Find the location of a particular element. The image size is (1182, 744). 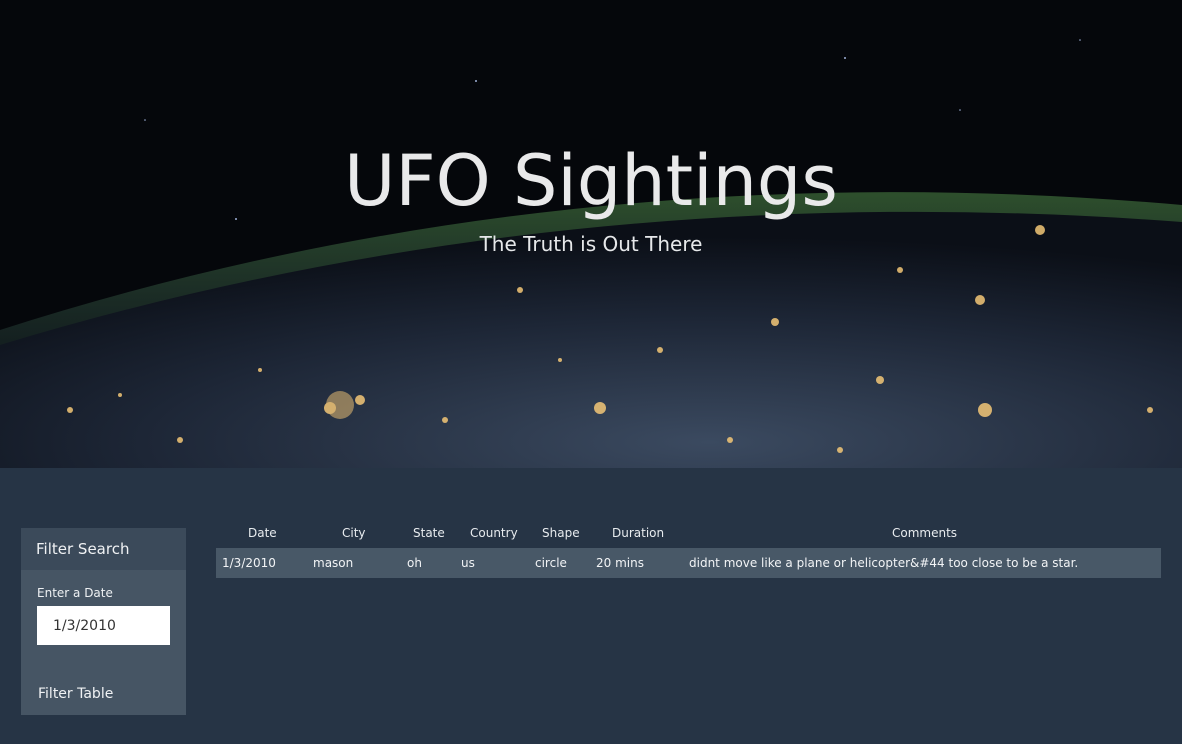

cell-date: 1/3/2010 is located at coordinates (249, 563).